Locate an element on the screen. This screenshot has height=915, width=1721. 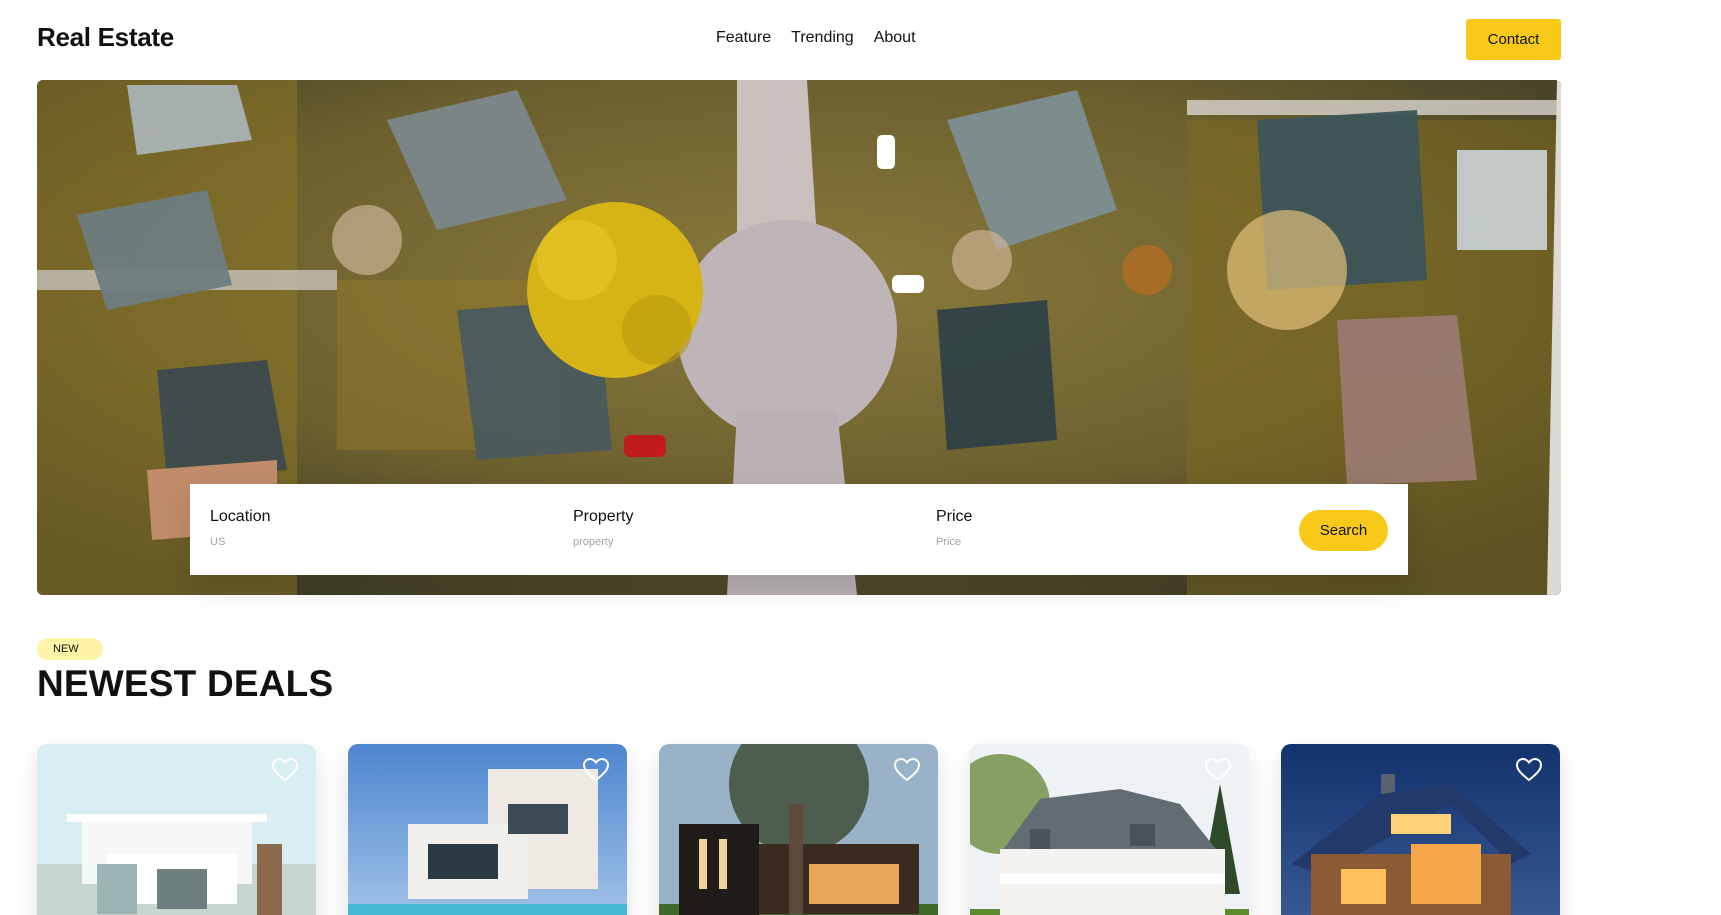
nav-link-feature: Feature is located at coordinates (743, 38).